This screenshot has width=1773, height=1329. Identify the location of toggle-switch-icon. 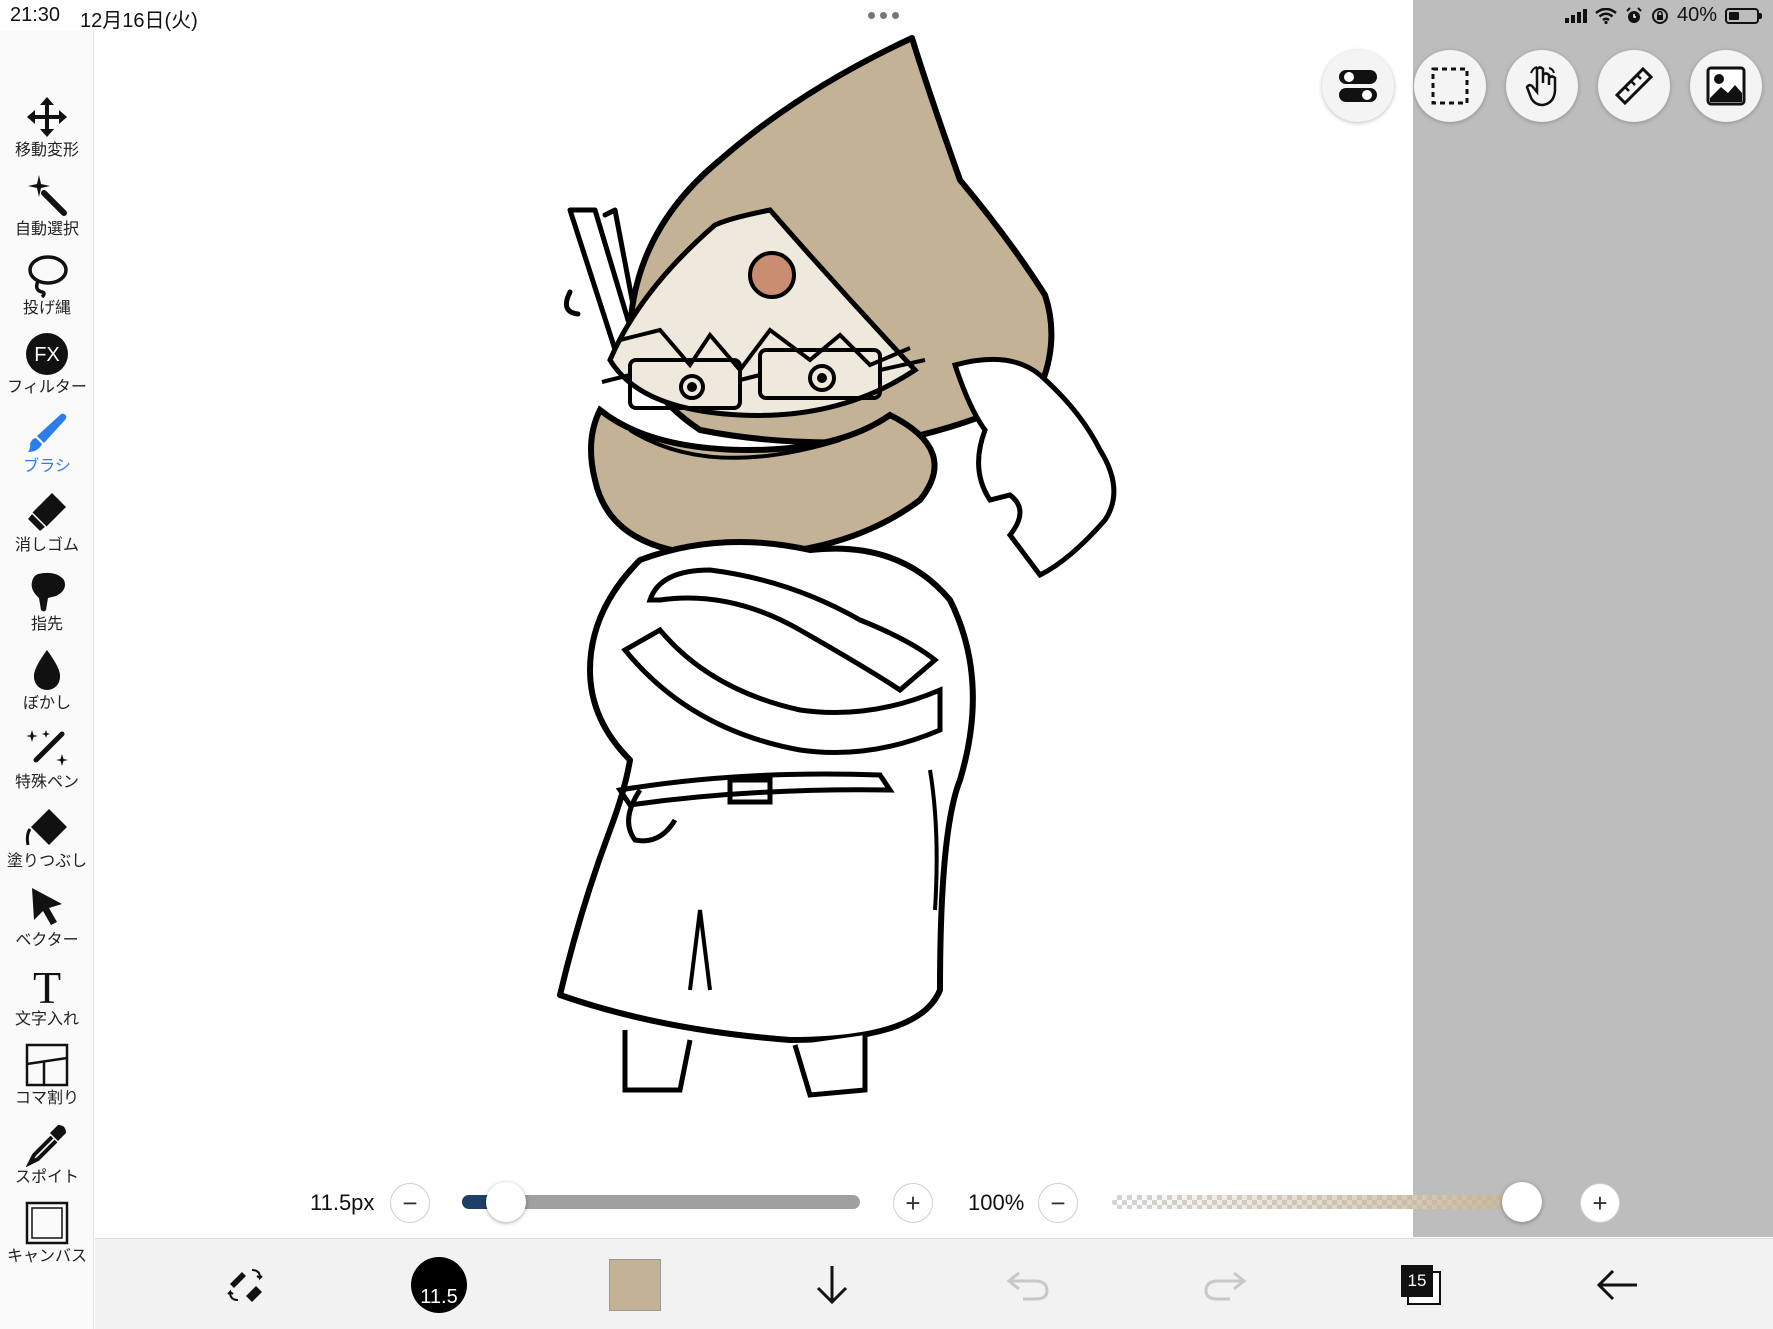
(1358, 86).